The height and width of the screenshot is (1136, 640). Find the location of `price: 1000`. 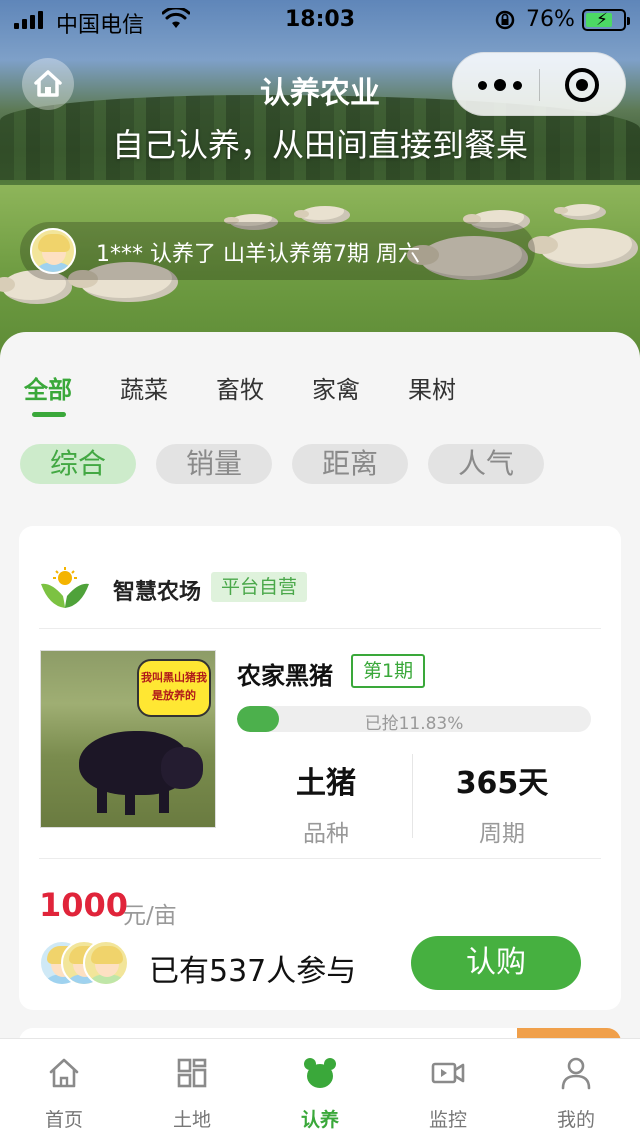

price: 1000 is located at coordinates (84, 905).